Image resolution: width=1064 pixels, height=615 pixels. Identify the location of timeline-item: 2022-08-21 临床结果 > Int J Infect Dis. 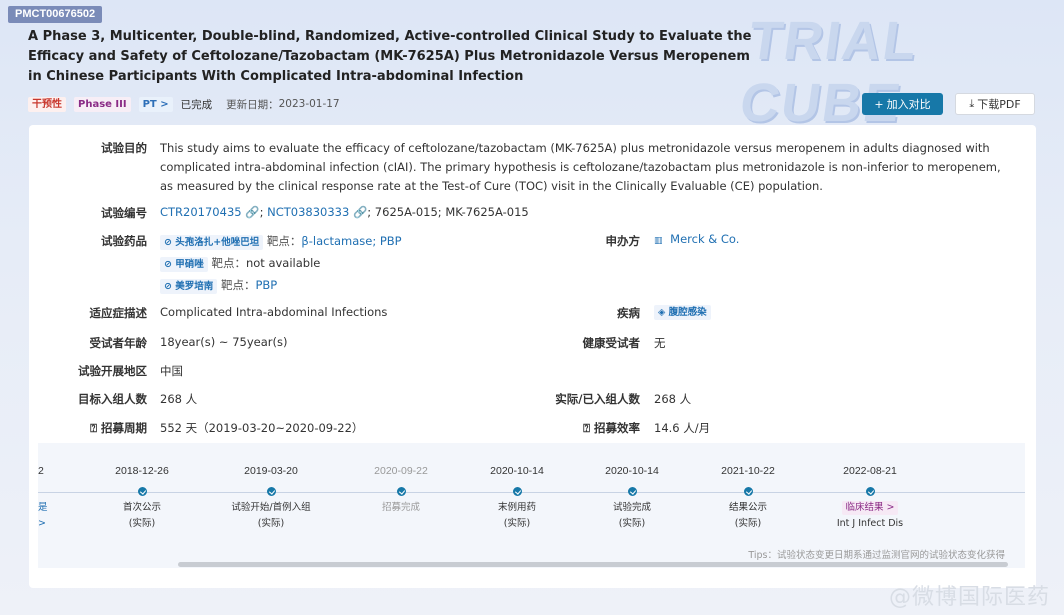
(870, 498).